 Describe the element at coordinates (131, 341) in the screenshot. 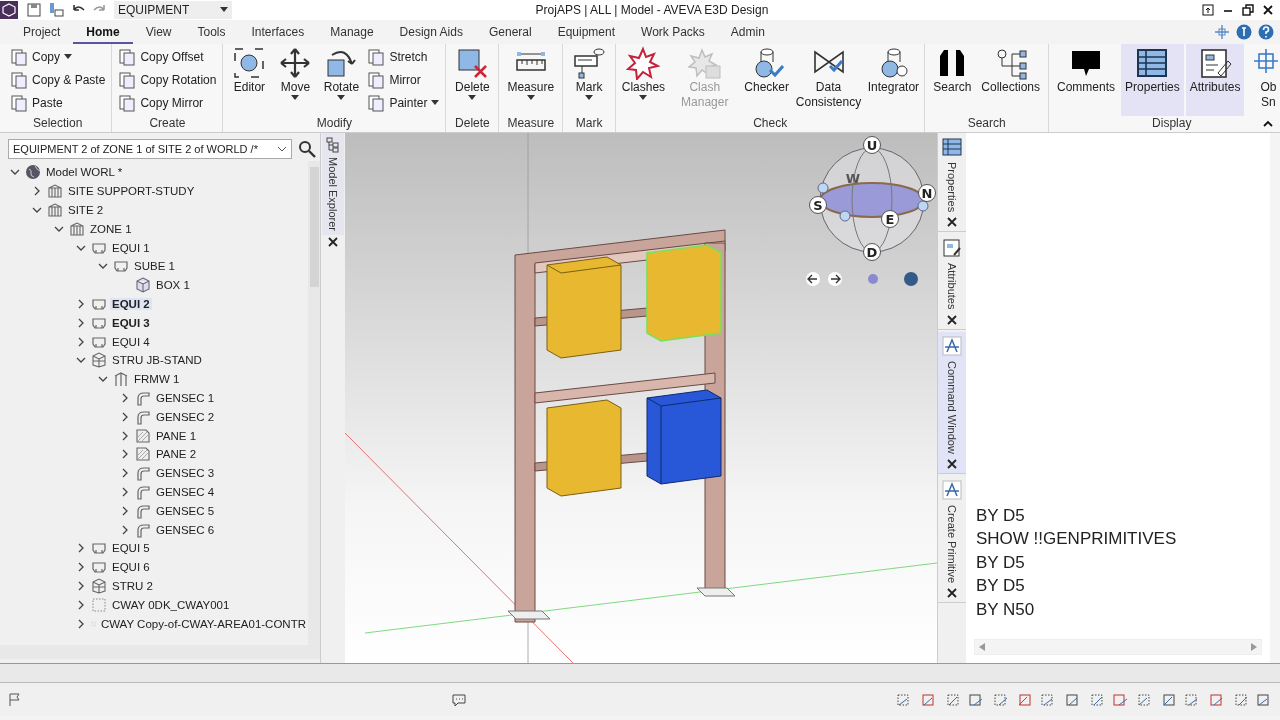

I see `tree-item: EQUI 4` at that location.